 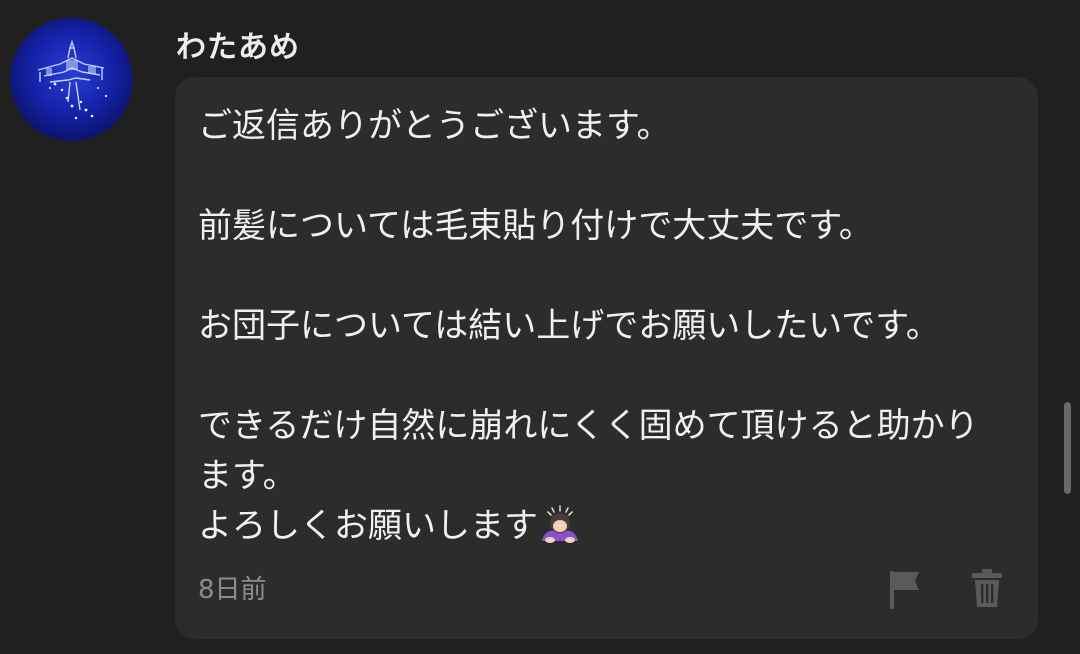 I want to click on avatar, so click(x=71, y=79).